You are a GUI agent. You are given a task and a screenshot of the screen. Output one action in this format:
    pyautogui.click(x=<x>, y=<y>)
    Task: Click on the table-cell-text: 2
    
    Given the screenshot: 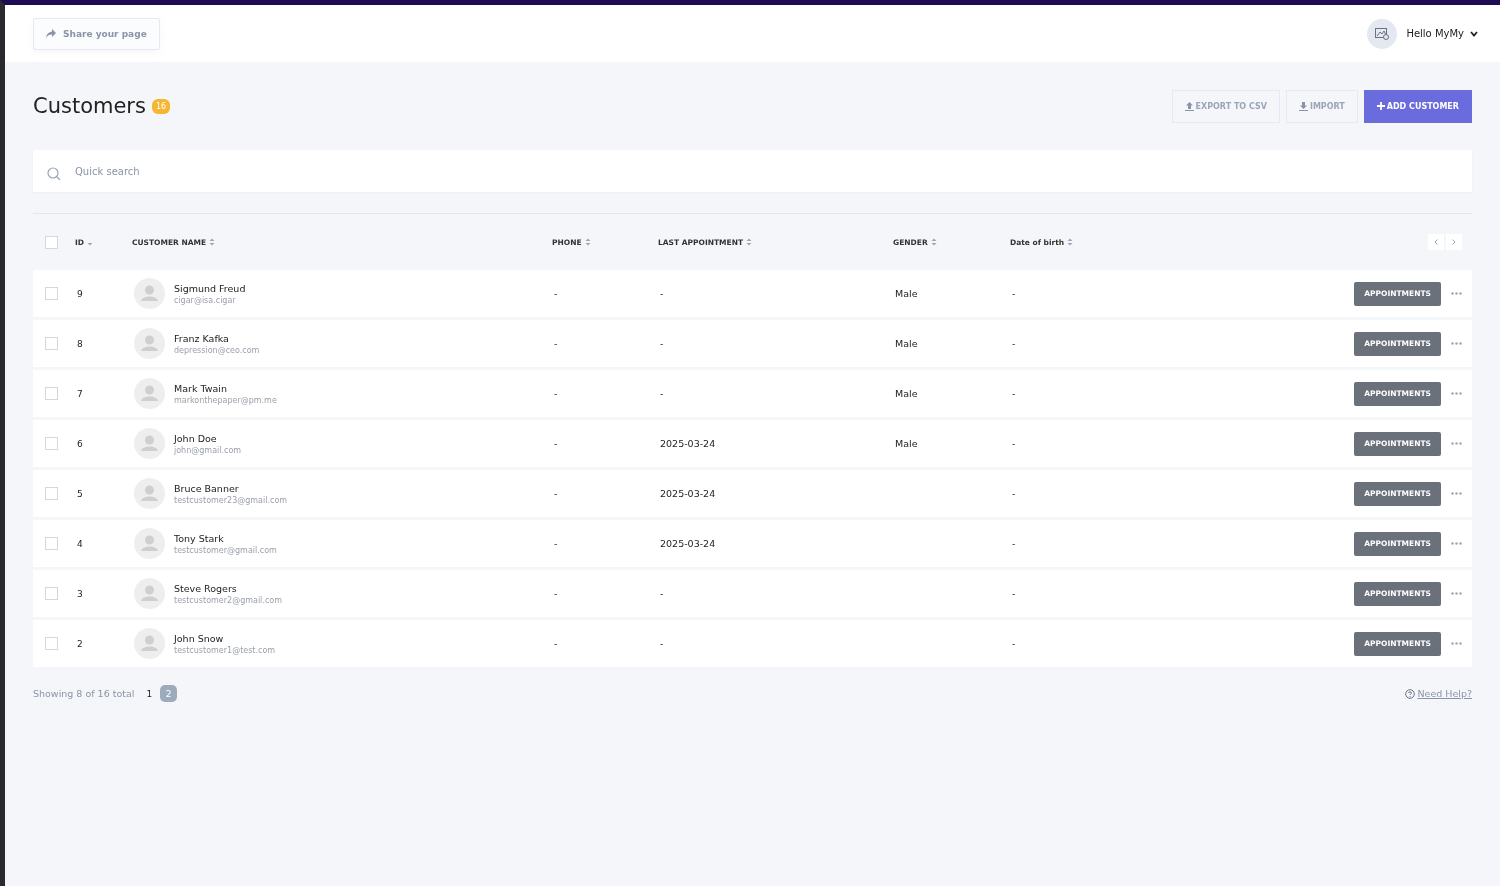 What is the action you would take?
    pyautogui.click(x=80, y=643)
    